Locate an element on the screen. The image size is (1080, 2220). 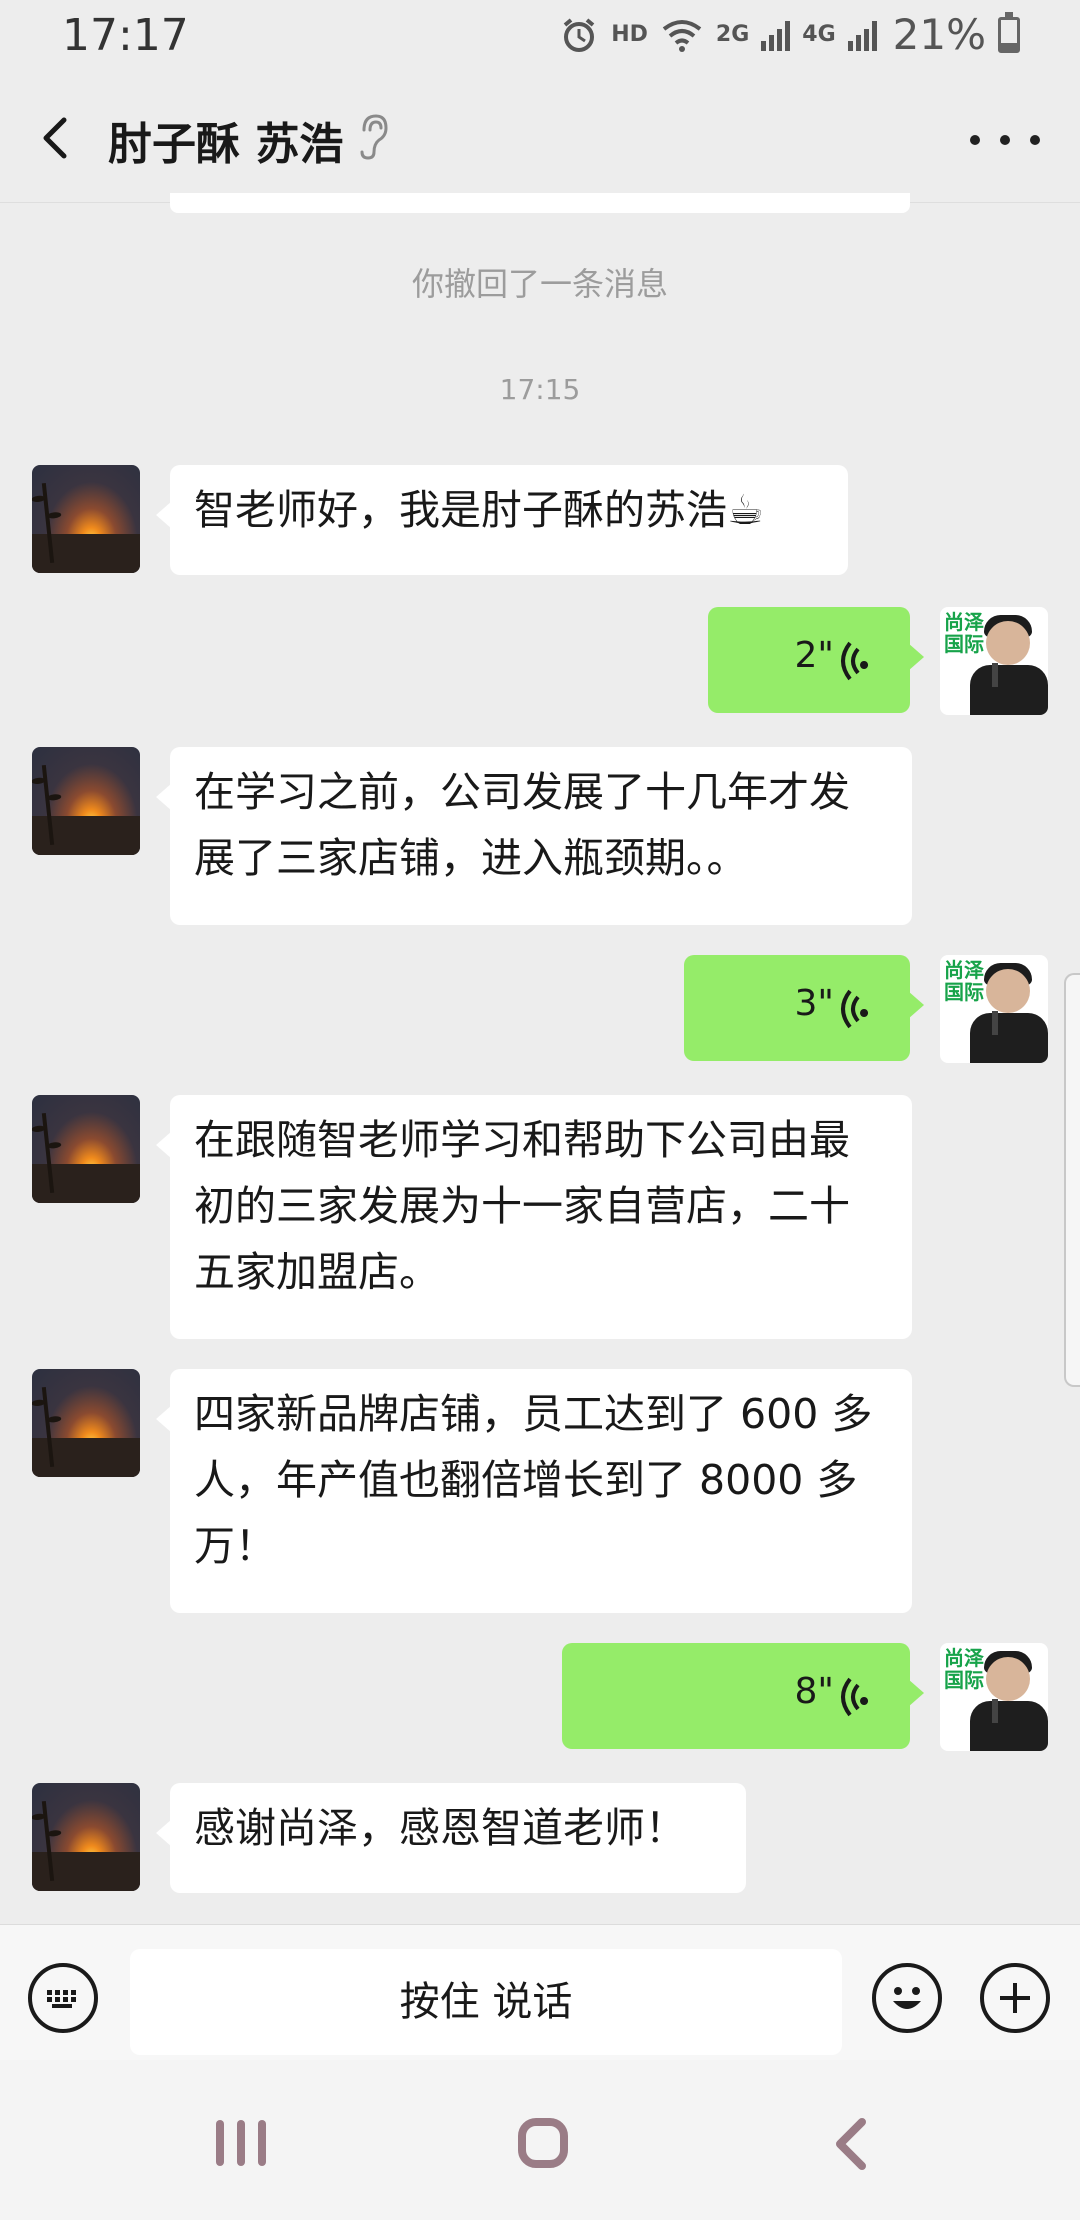
voice-message-bubble: 2" is located at coordinates (816, 660).